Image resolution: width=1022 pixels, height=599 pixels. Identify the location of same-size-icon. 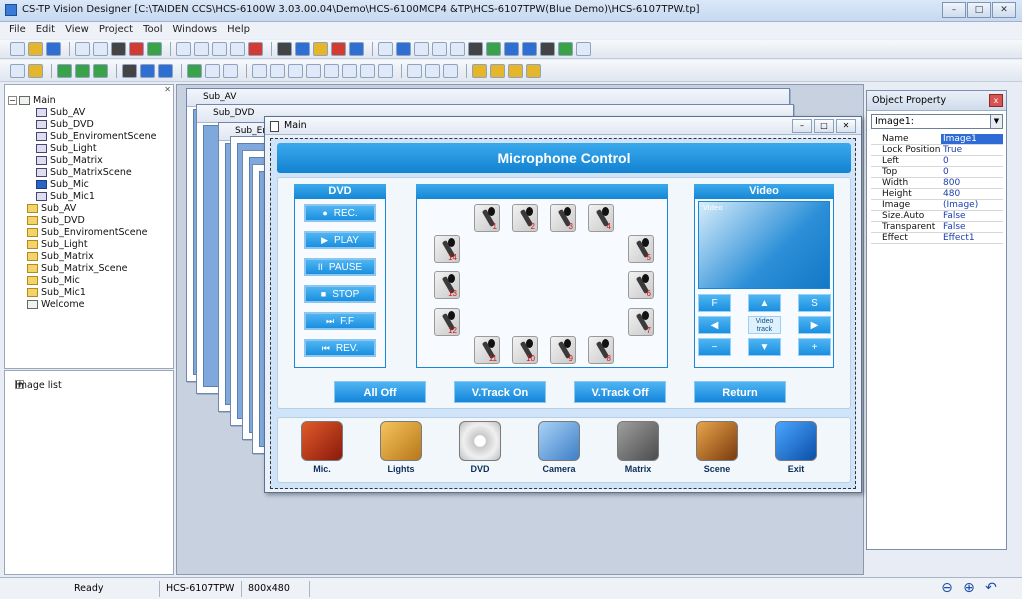
(450, 70).